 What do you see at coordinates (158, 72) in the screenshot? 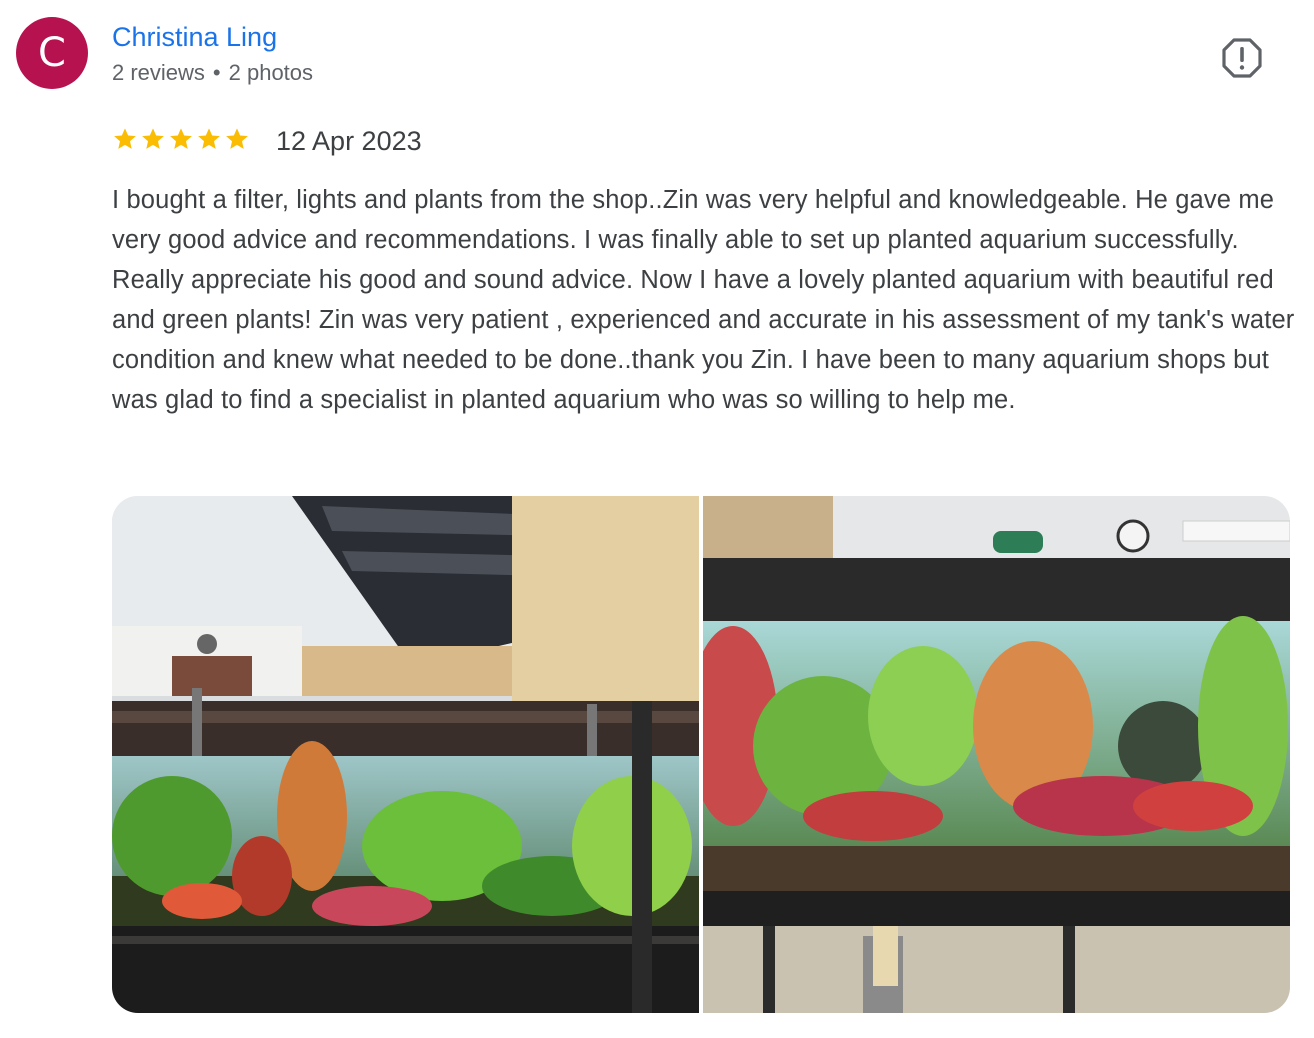
I see `reviews-count: 2 reviews` at bounding box center [158, 72].